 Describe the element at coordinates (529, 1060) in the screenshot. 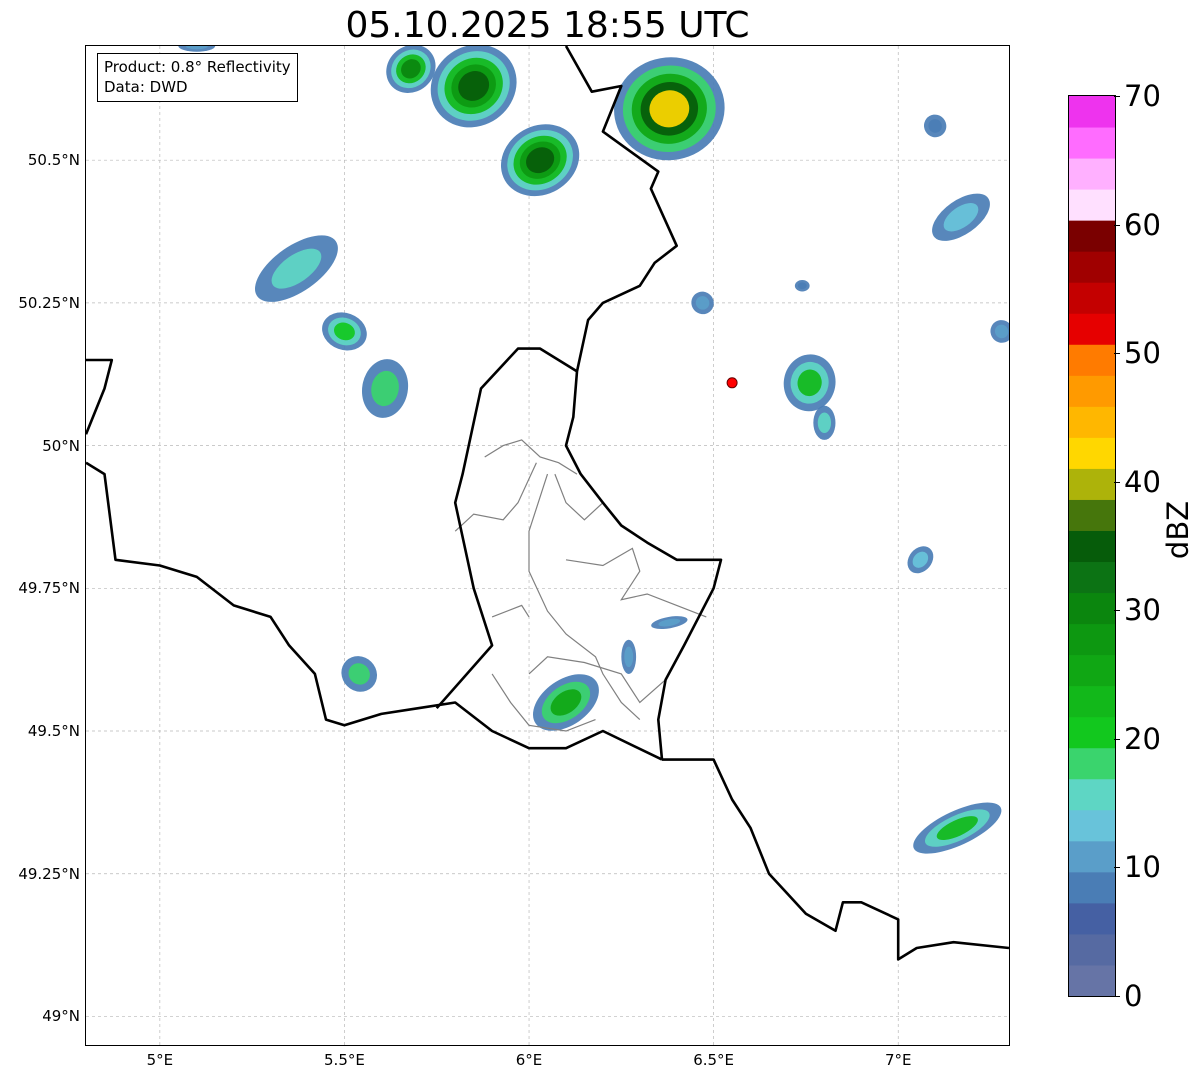

I see `x-tick-label: 6°E` at that location.